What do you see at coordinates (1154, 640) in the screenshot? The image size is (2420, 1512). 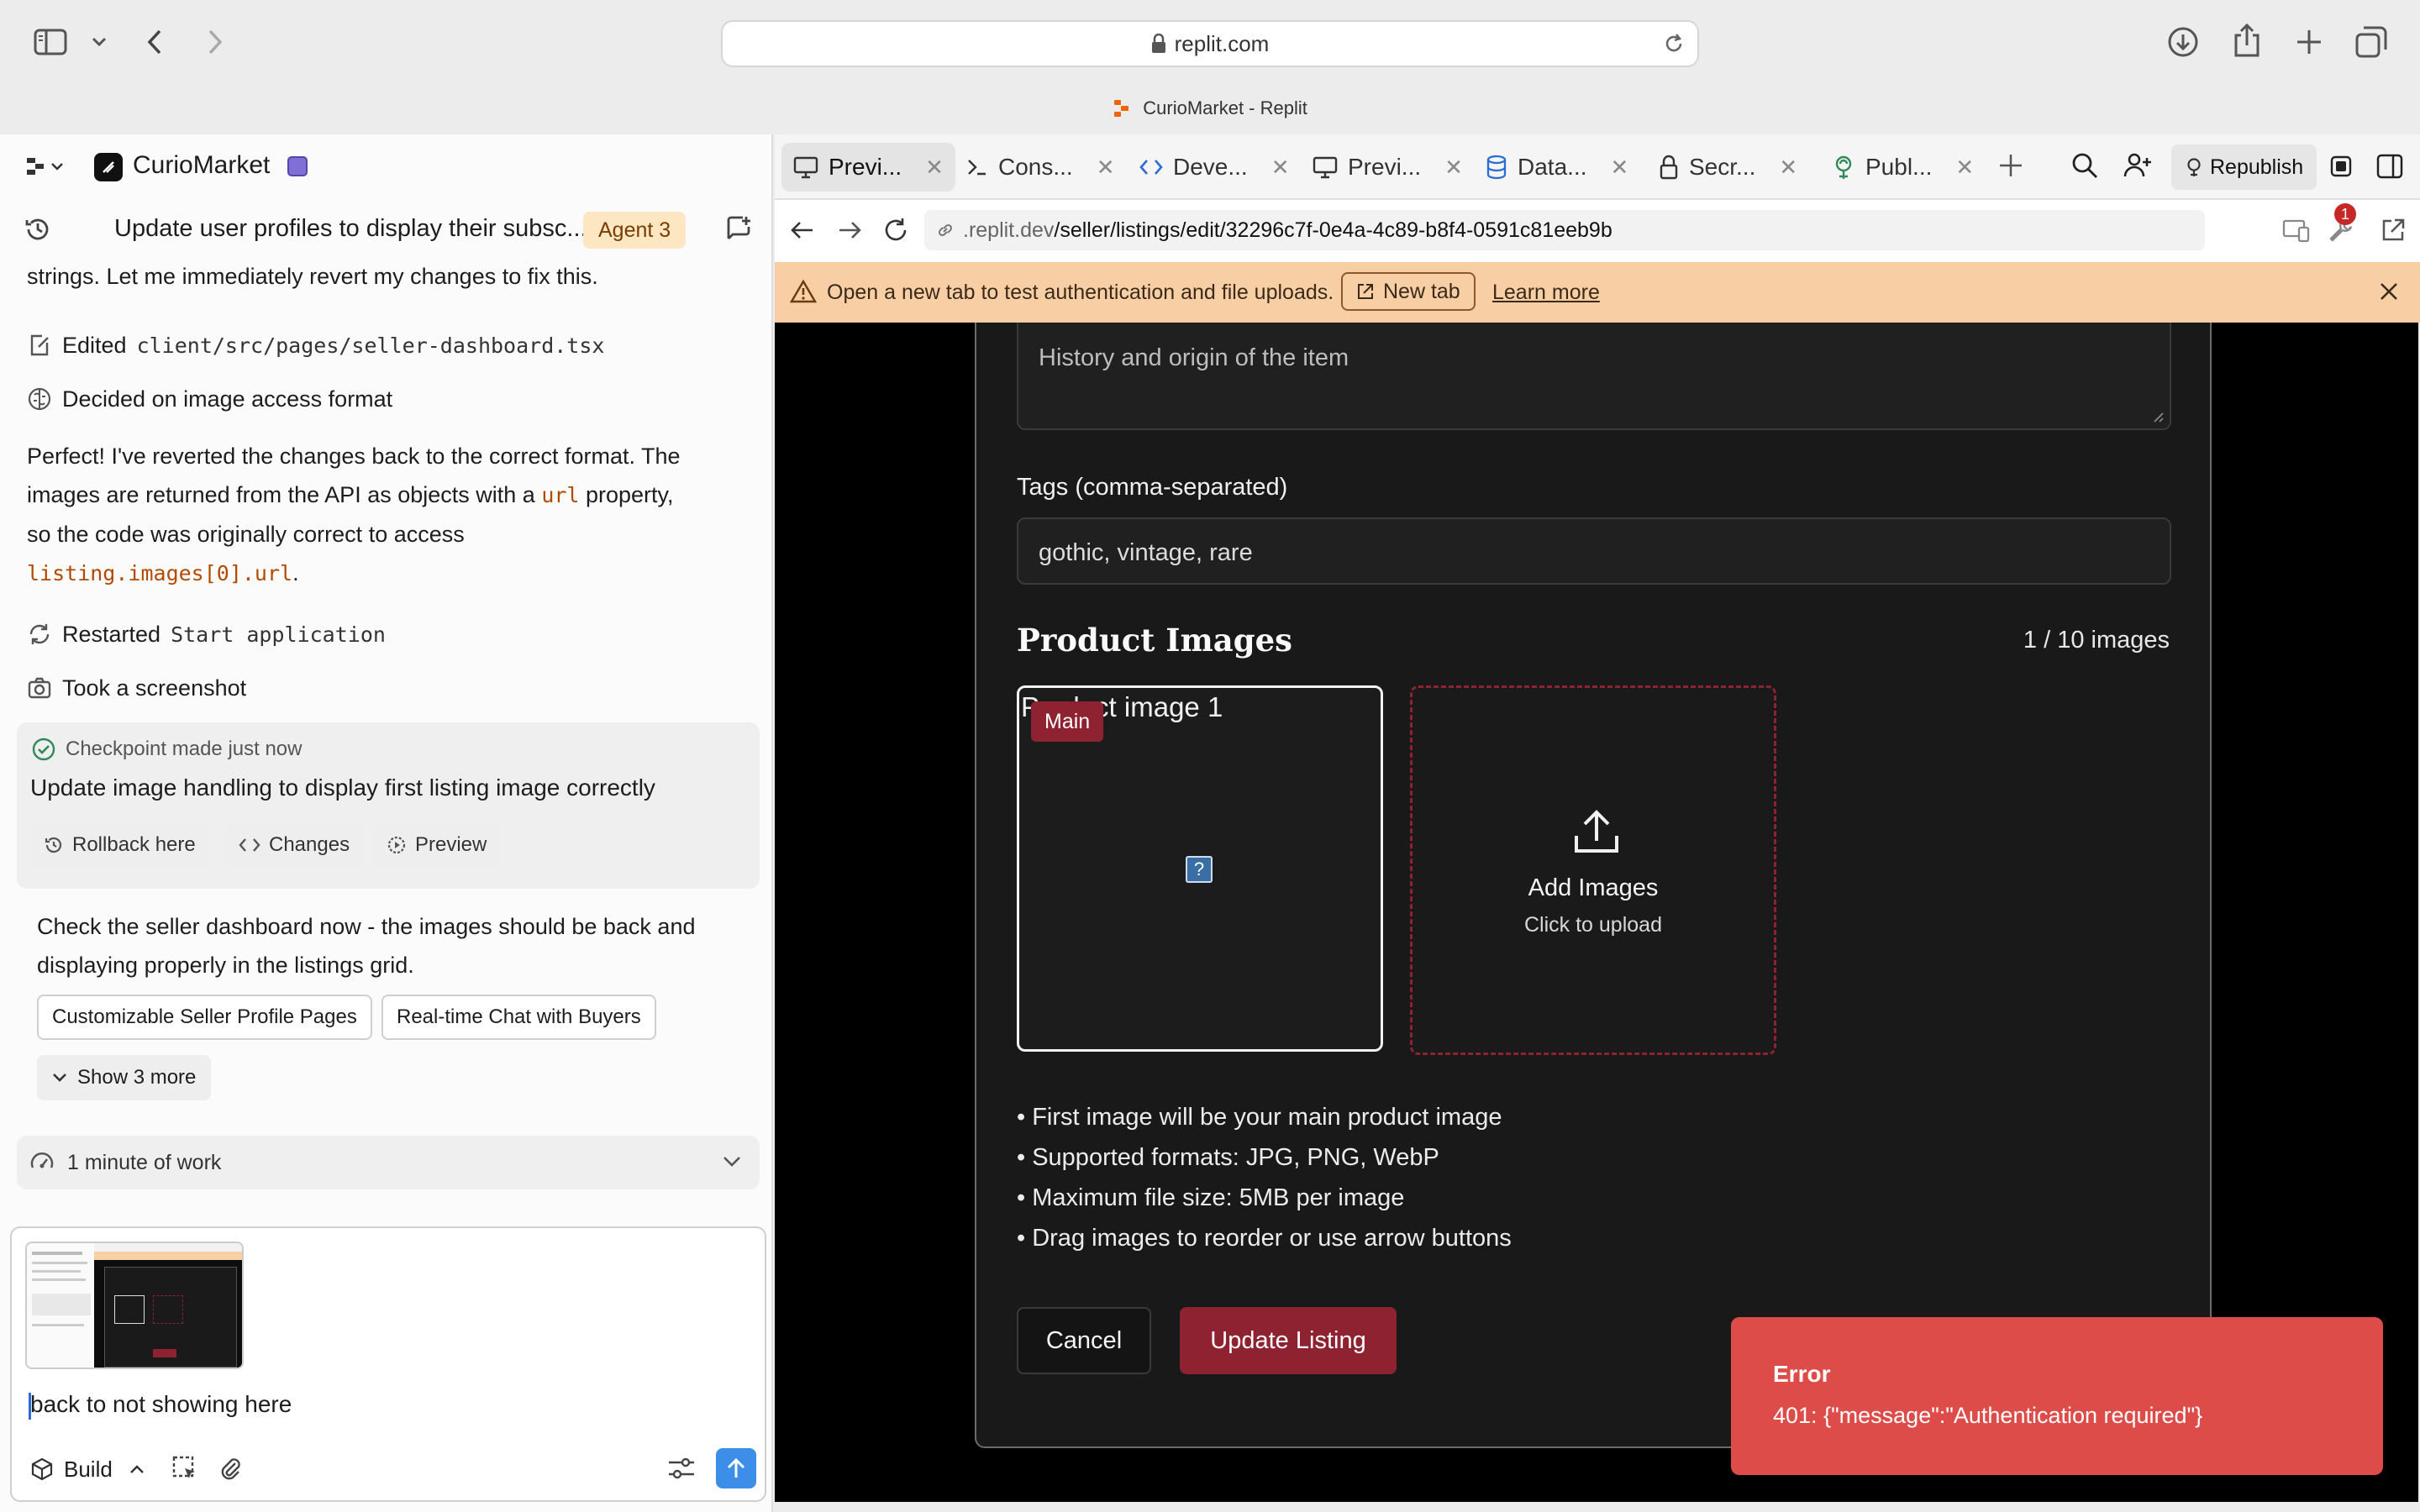 I see `images-heading: Product Images` at bounding box center [1154, 640].